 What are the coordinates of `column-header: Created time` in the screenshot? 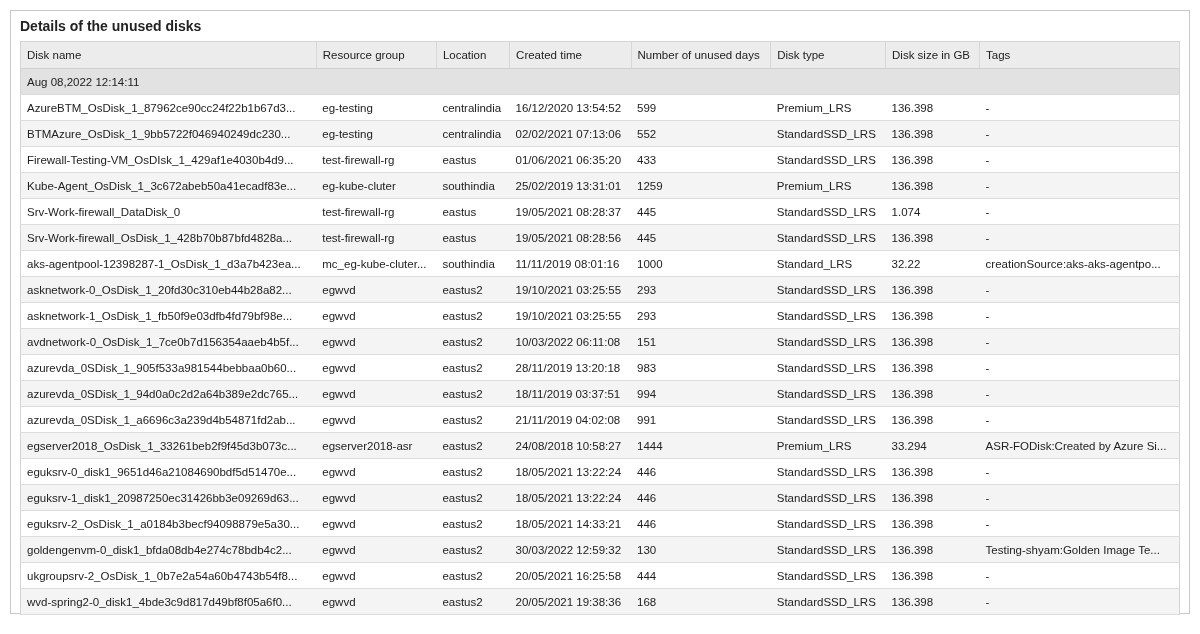 It's located at (570, 55).